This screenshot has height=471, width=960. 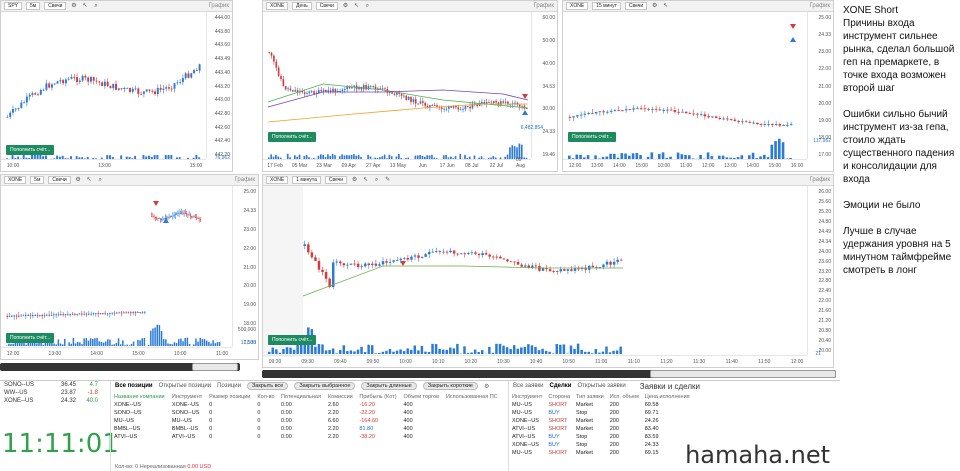 What do you see at coordinates (249, 305) in the screenshot?
I see `price-tick: 19.00` at bounding box center [249, 305].